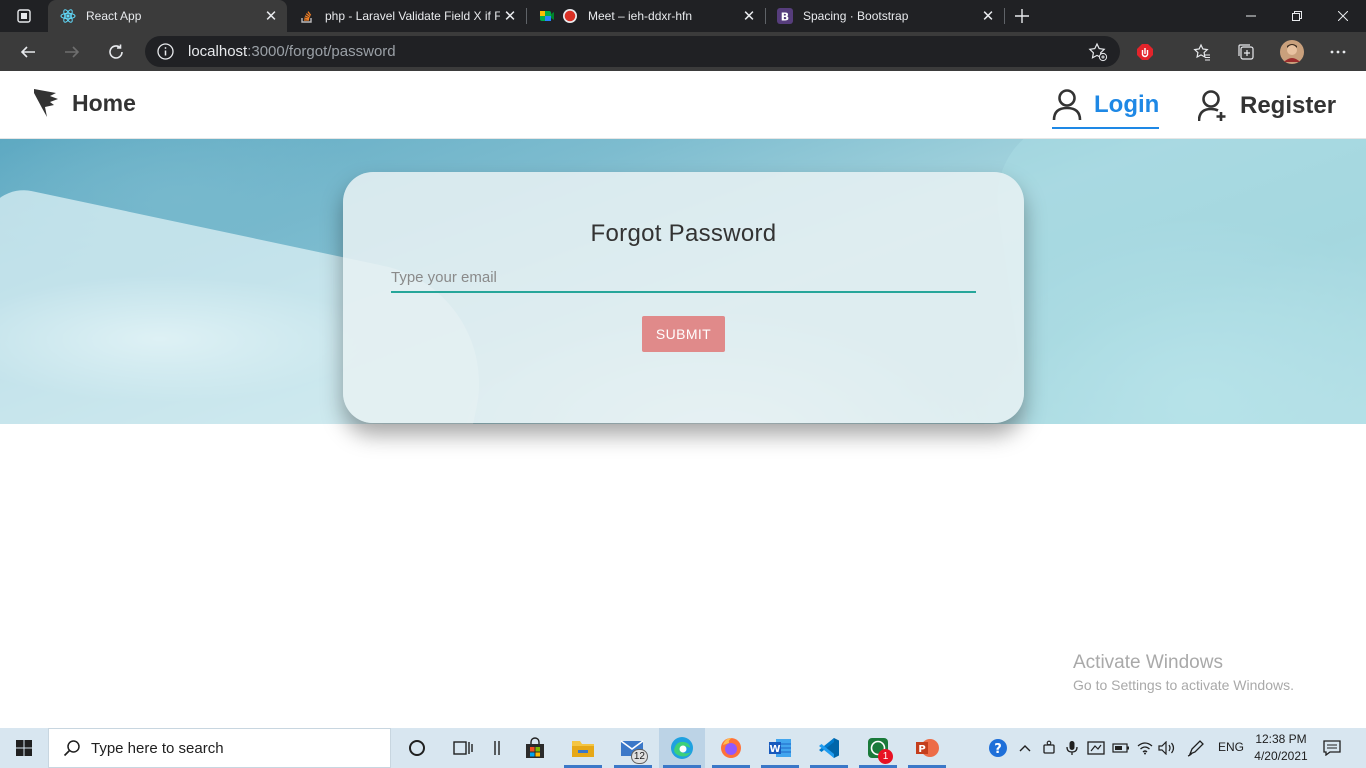 The image size is (1366, 768). I want to click on folder-icon, so click(583, 749).